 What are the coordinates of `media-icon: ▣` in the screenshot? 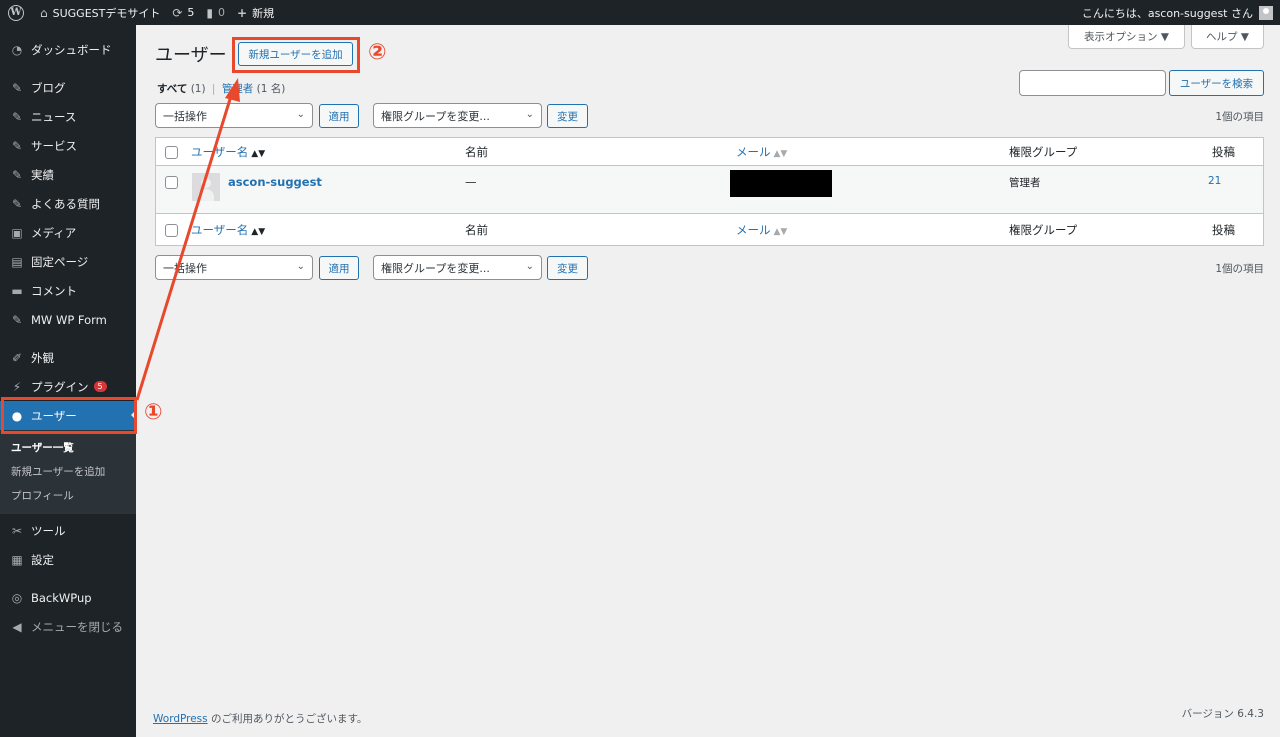 It's located at (17, 232).